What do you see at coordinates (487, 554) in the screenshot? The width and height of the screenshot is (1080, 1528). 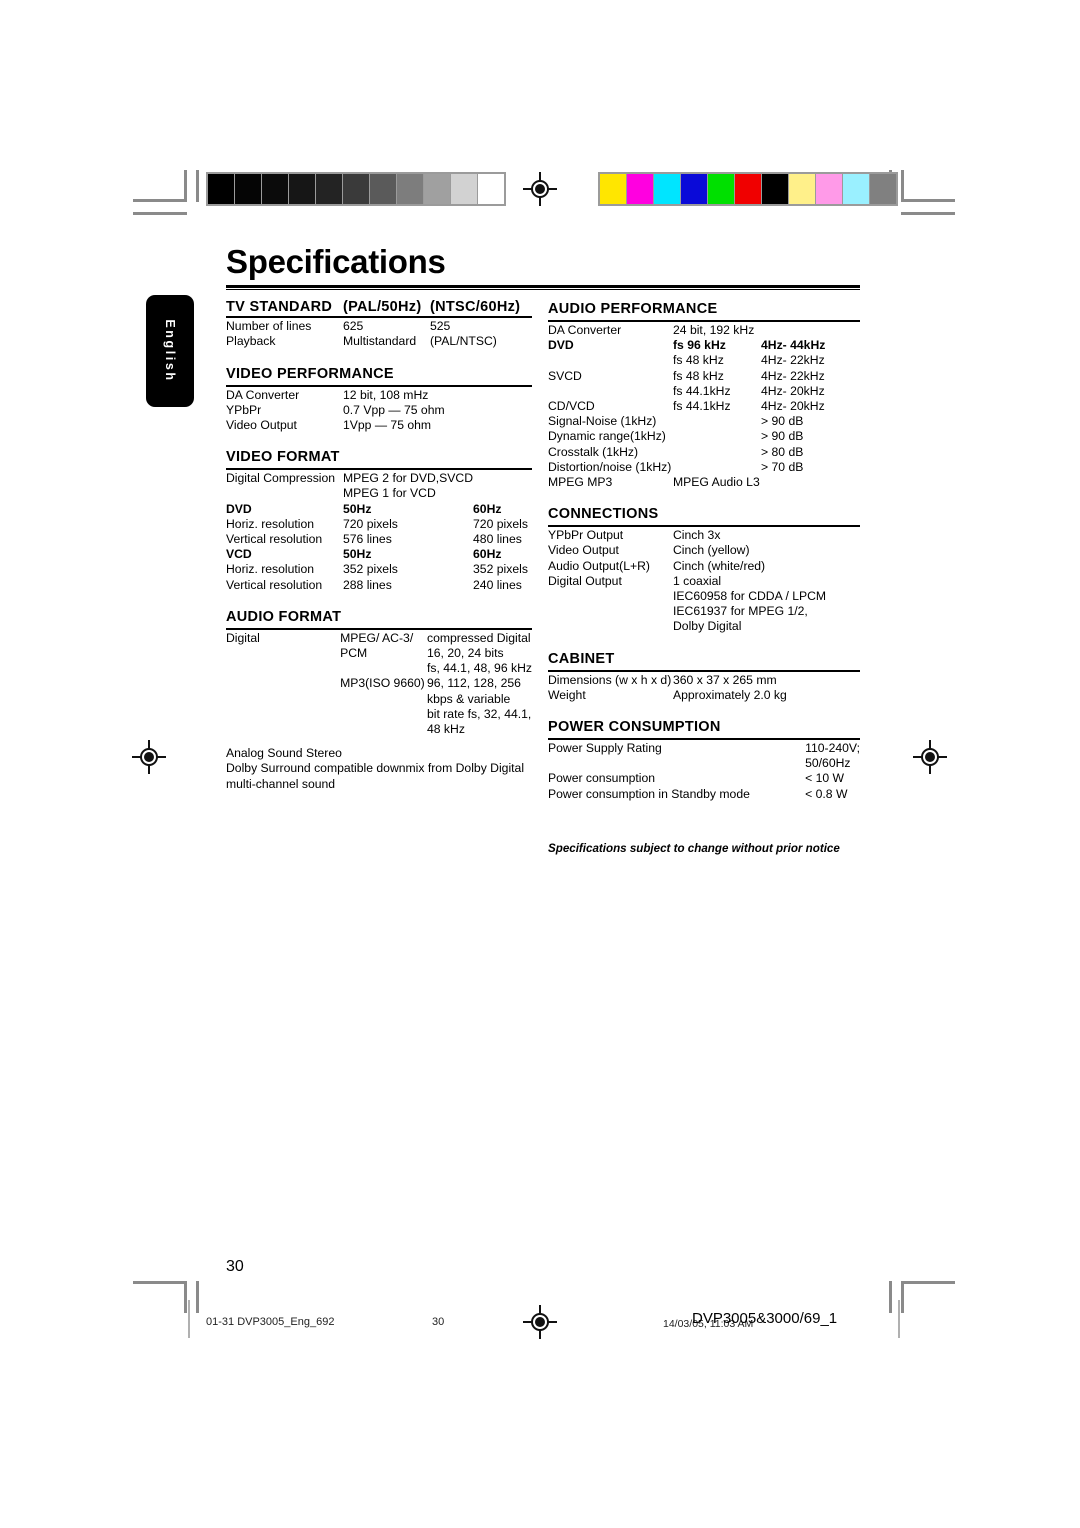 I see `table-cell: 60Hz` at bounding box center [487, 554].